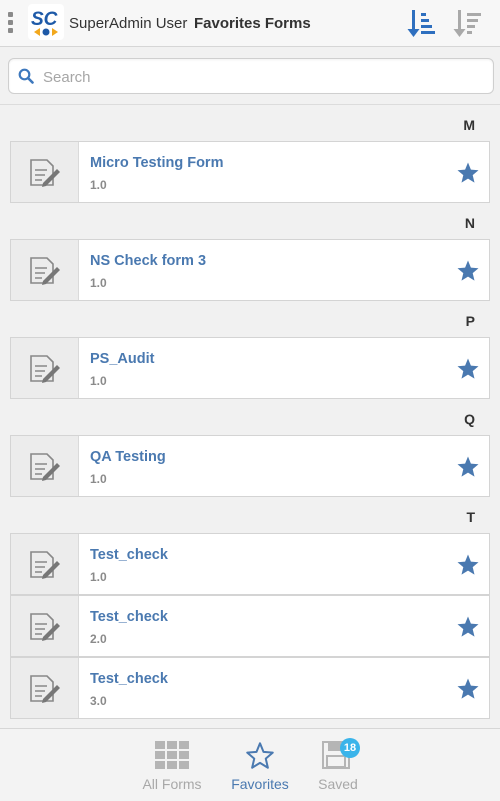  What do you see at coordinates (250, 104) in the screenshot?
I see `divider` at bounding box center [250, 104].